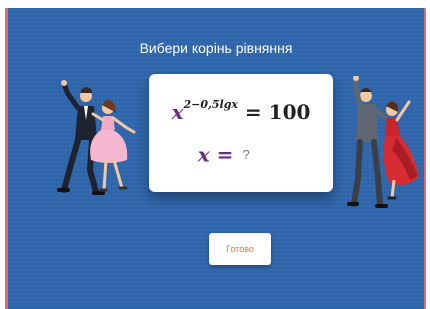  What do you see at coordinates (425, 158) in the screenshot?
I see `frame-border-right` at bounding box center [425, 158].